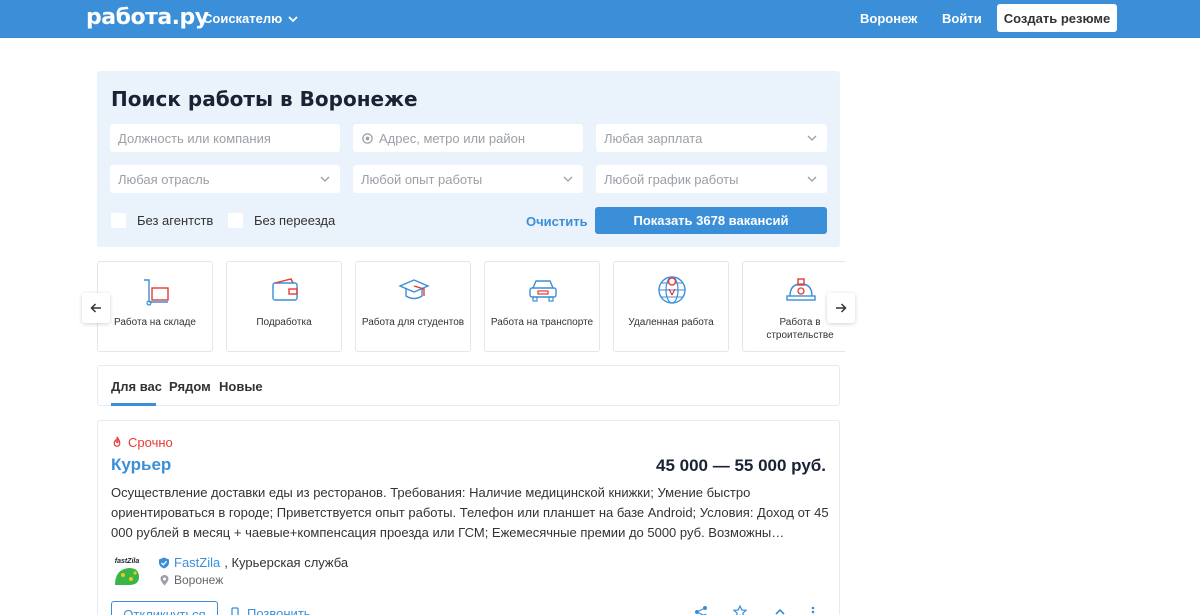 This screenshot has width=1200, height=615. I want to click on no-relocation-label: Без переезда, so click(295, 220).